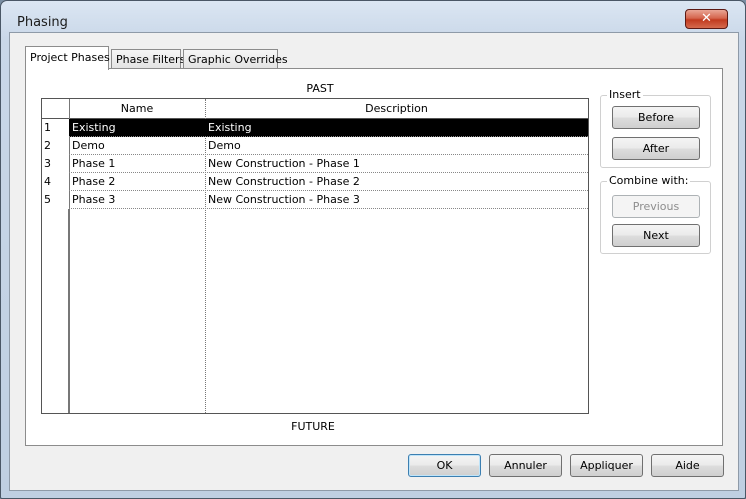 The width and height of the screenshot is (746, 499). What do you see at coordinates (320, 88) in the screenshot?
I see `past-label: PAST` at bounding box center [320, 88].